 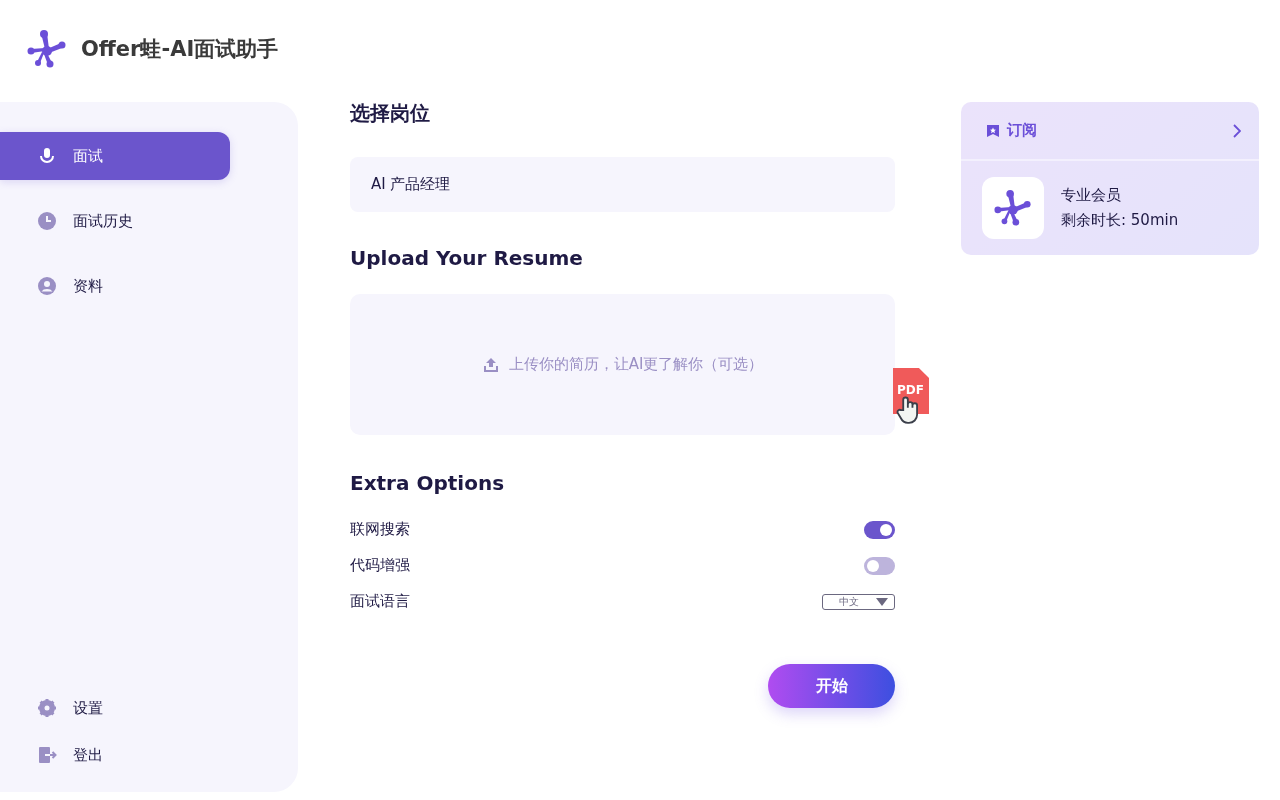 I want to click on microphone-icon, so click(x=47, y=156).